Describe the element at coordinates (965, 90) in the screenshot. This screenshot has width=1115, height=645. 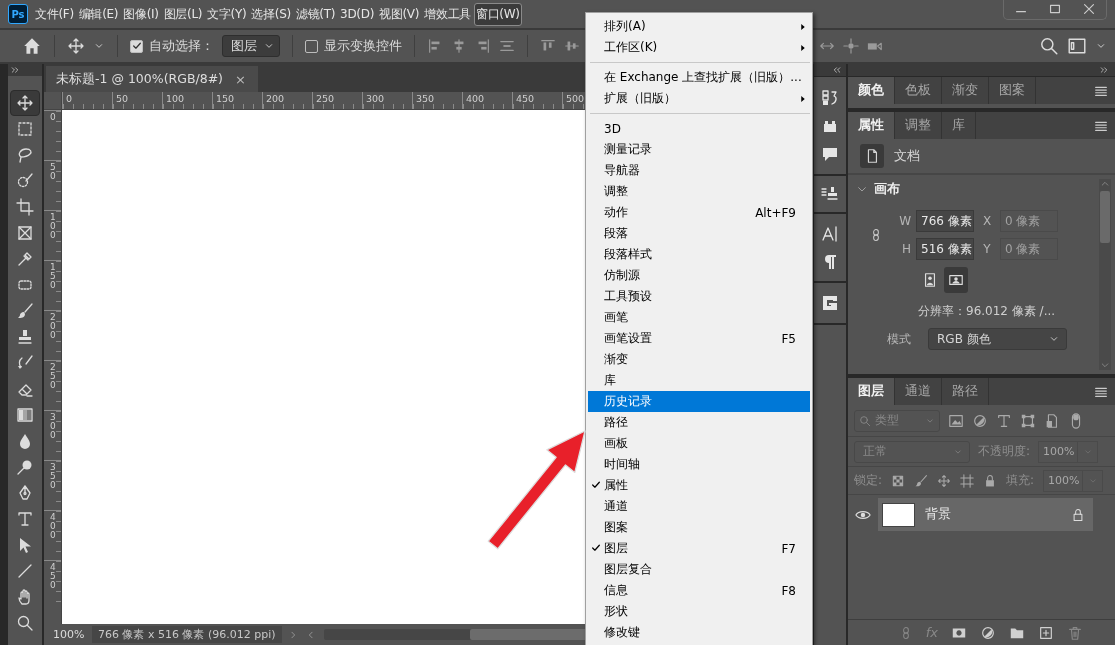
I see `panel-tab: 渐变` at that location.